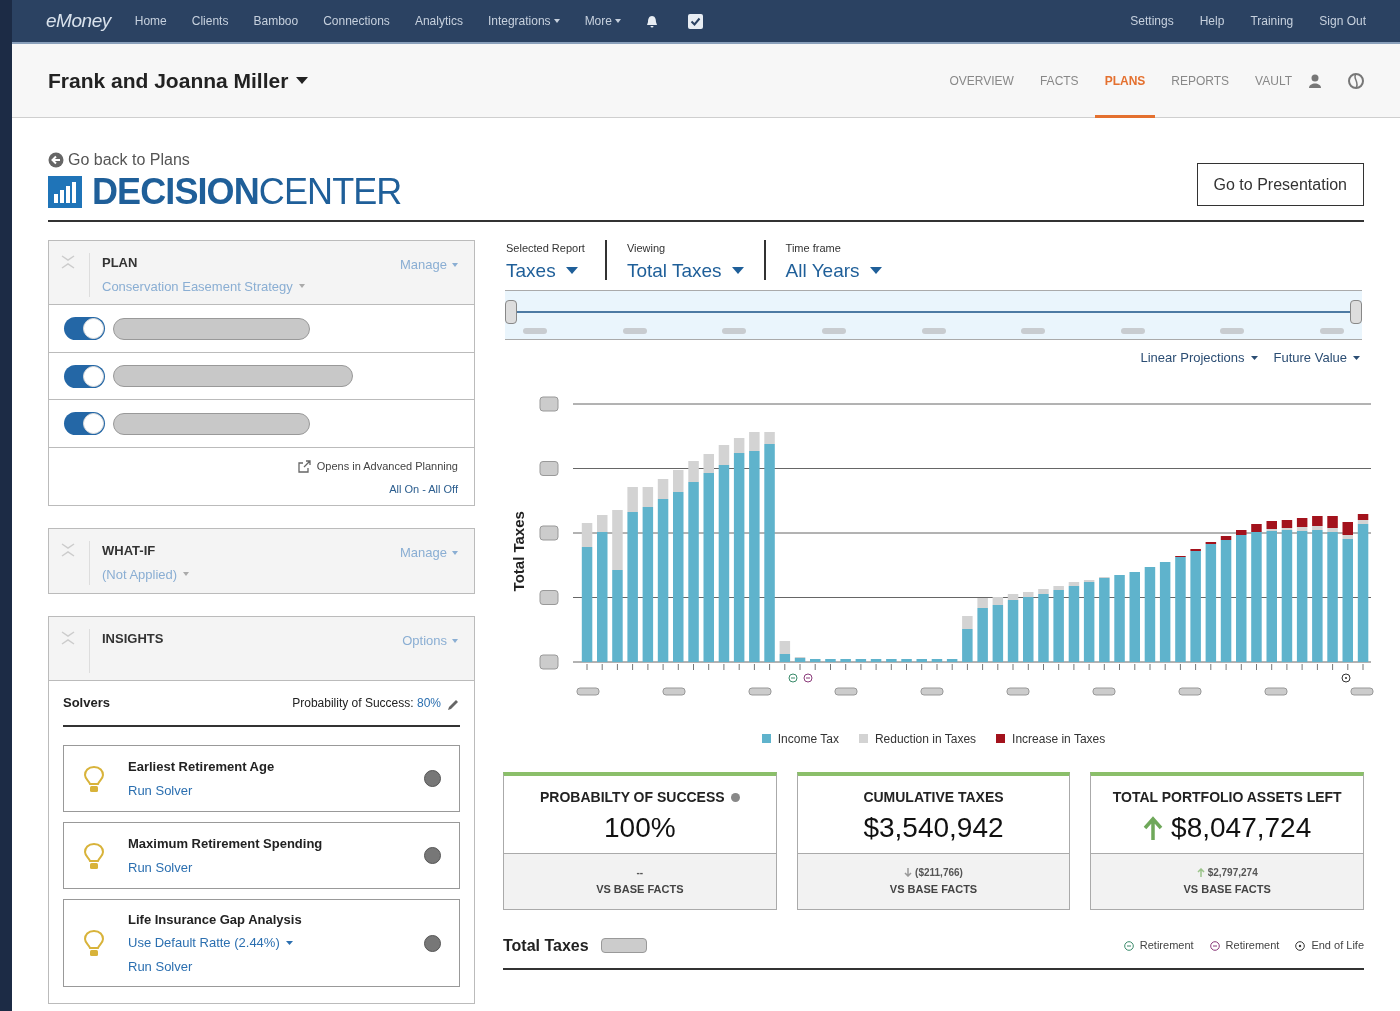 Image resolution: width=1400 pixels, height=1011 pixels. Describe the element at coordinates (602, 21) in the screenshot. I see `nav-link: More` at that location.